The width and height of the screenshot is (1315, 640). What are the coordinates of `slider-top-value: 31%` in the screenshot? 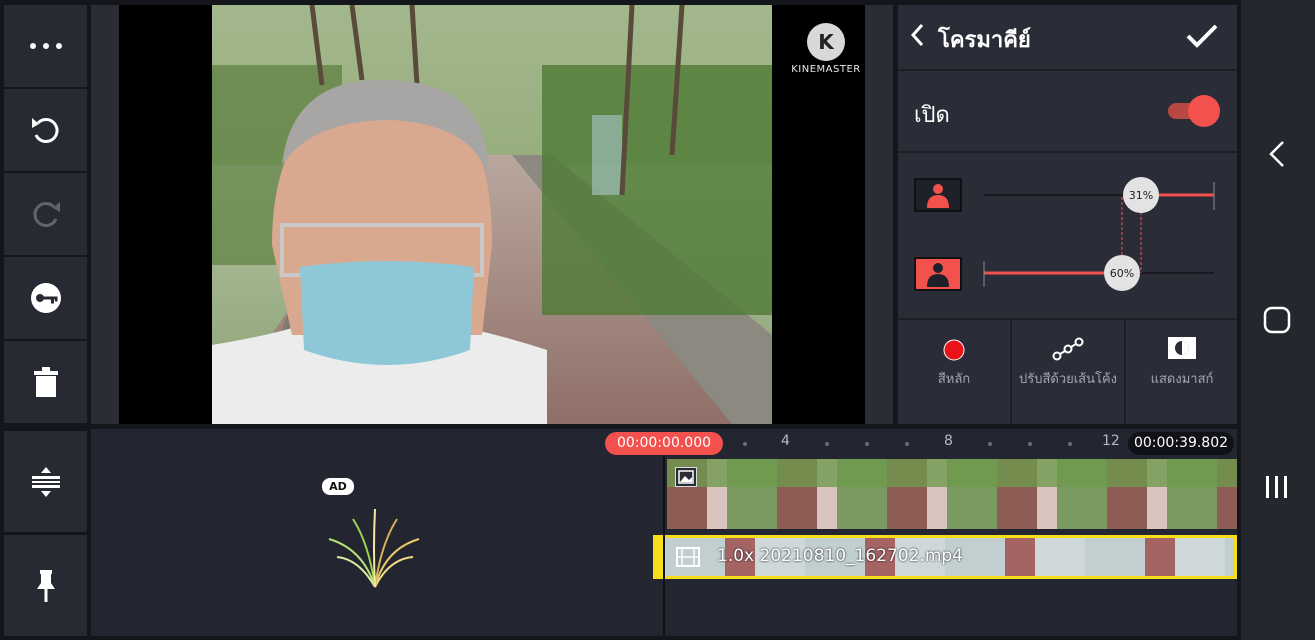 It's located at (1141, 195).